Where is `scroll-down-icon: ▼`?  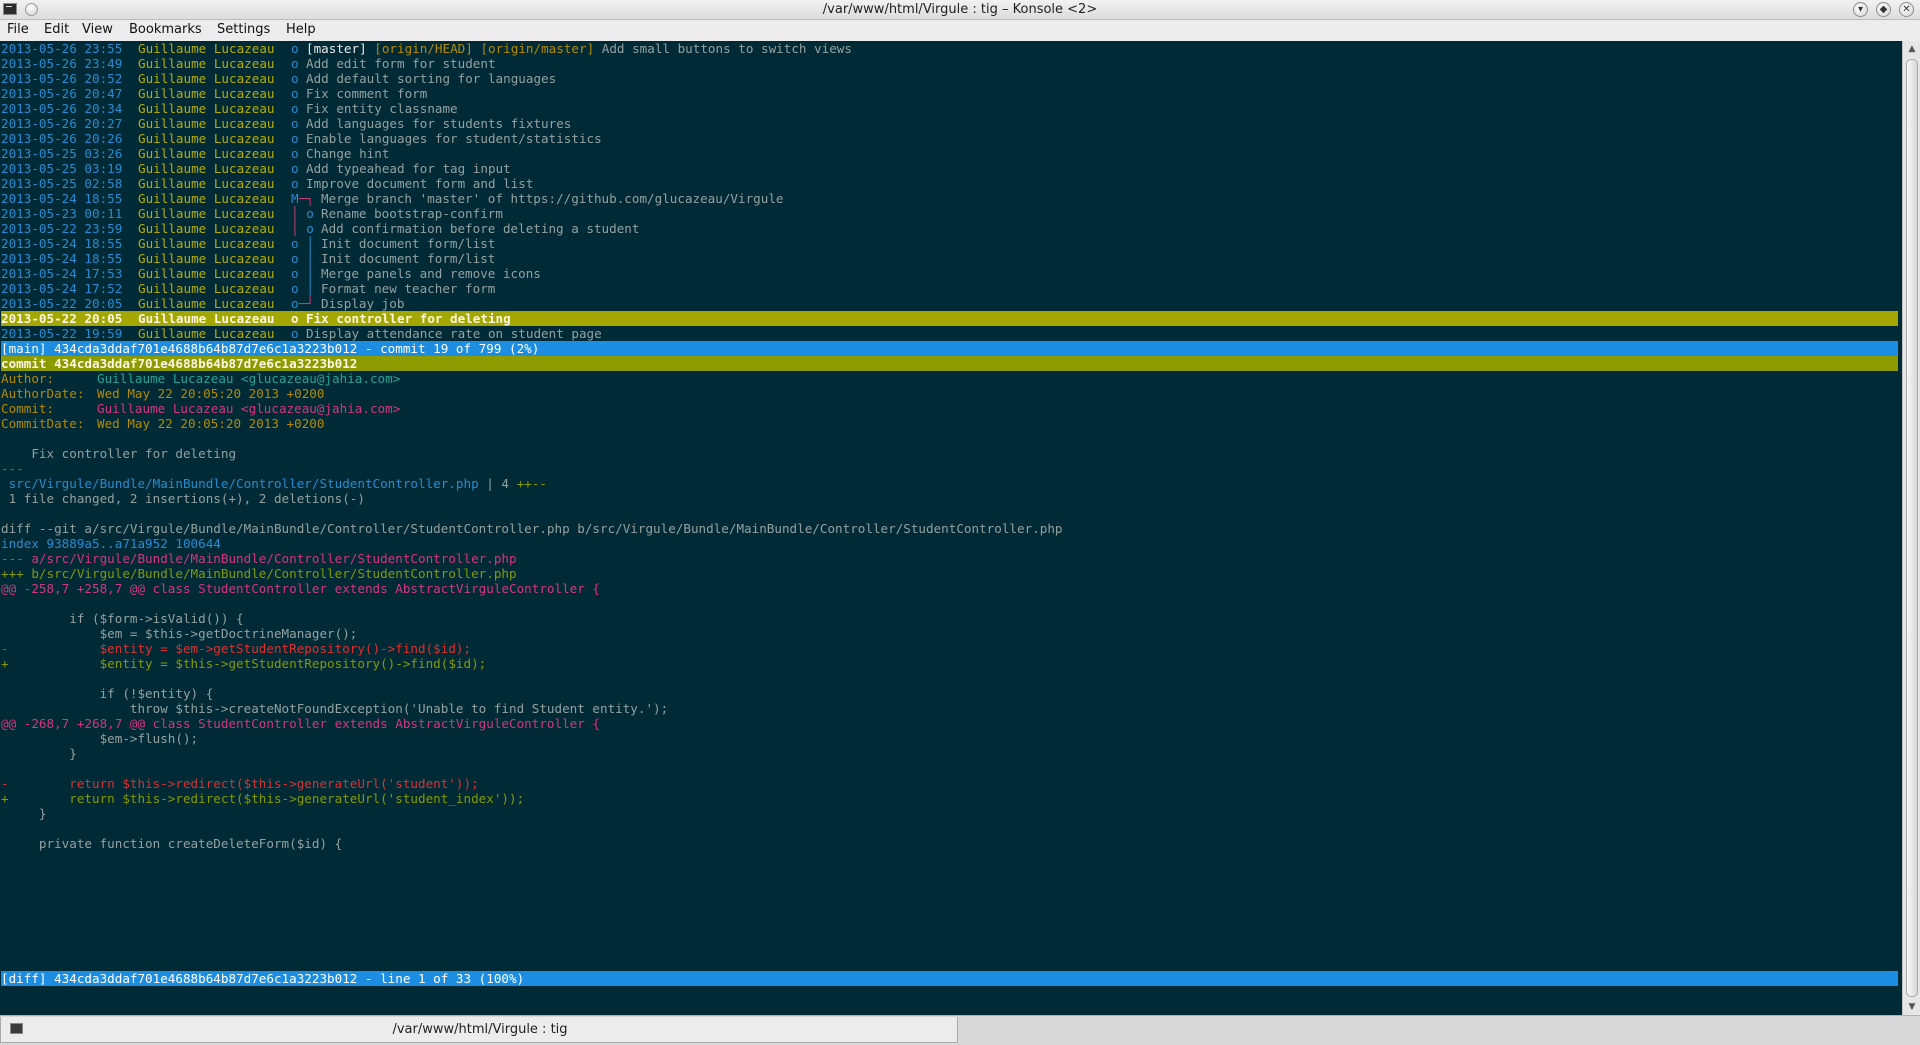
scroll-down-icon: ▼ is located at coordinates (1911, 1007).